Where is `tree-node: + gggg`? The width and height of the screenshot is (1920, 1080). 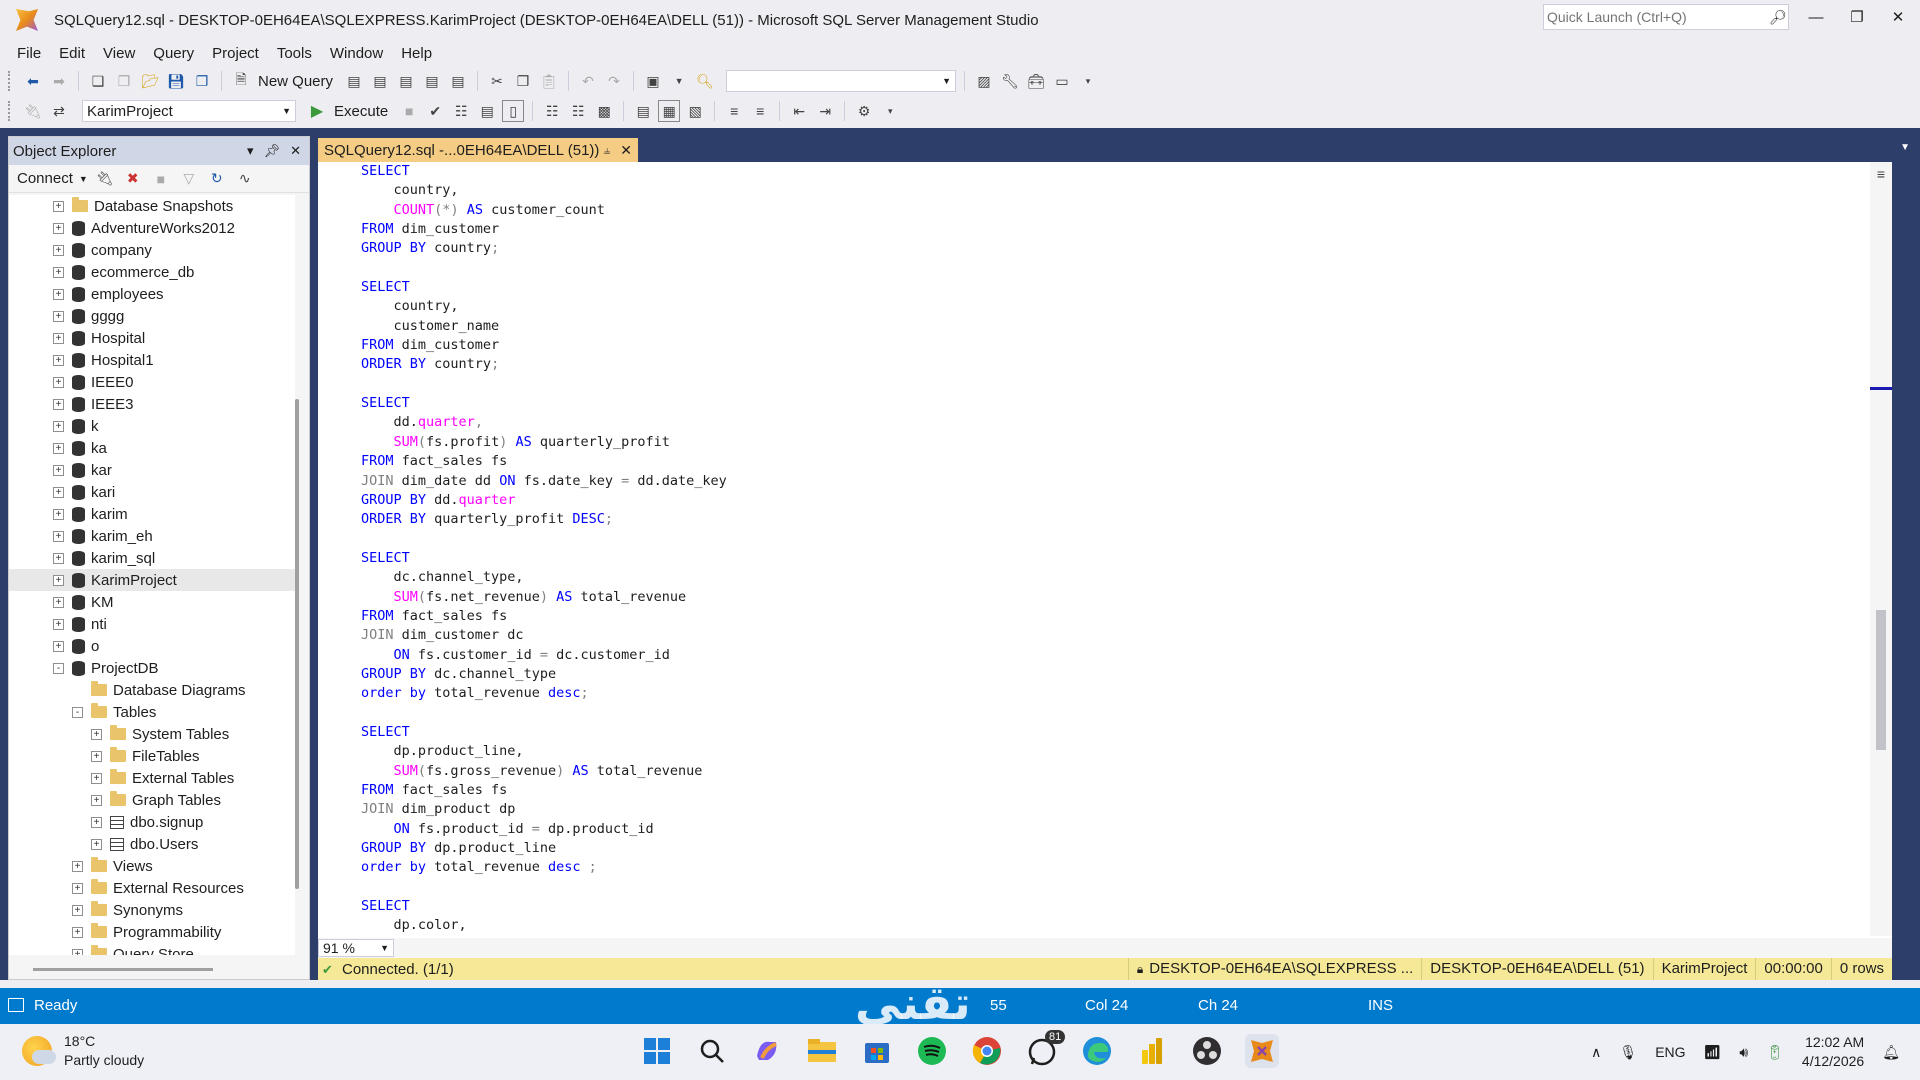 tree-node: + gggg is located at coordinates (152, 316).